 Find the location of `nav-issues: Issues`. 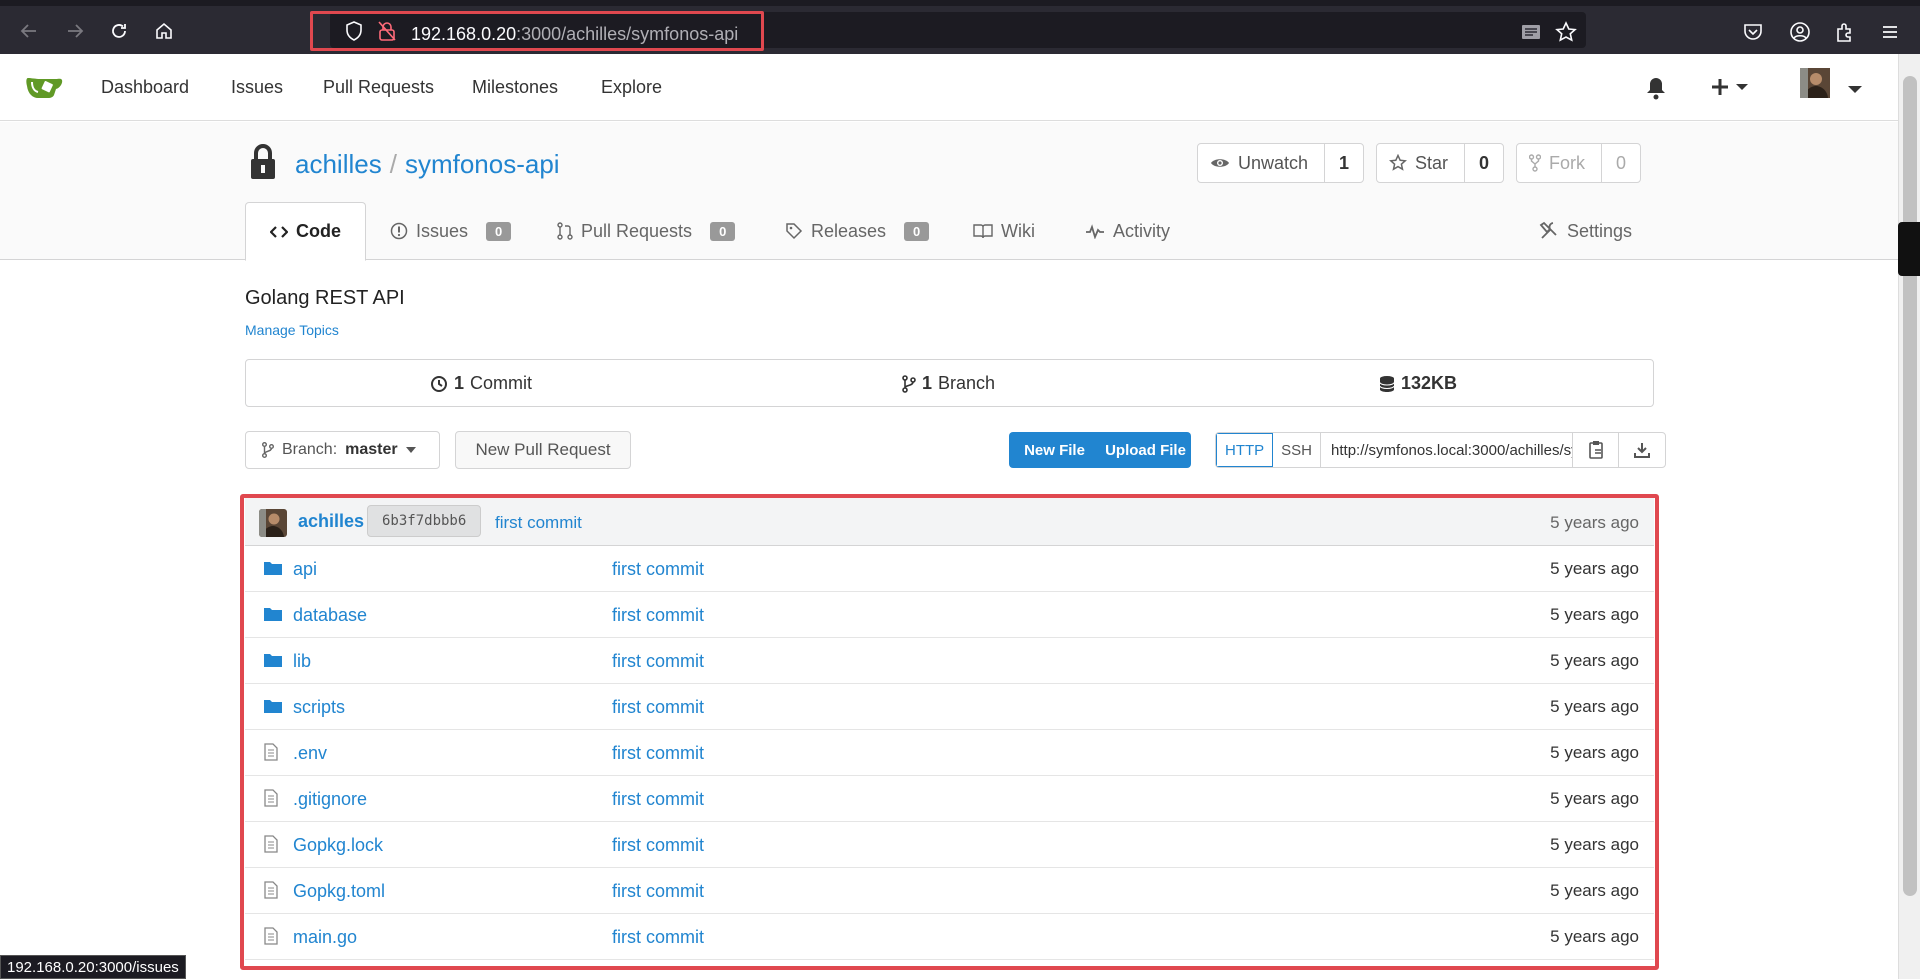

nav-issues: Issues is located at coordinates (257, 87).